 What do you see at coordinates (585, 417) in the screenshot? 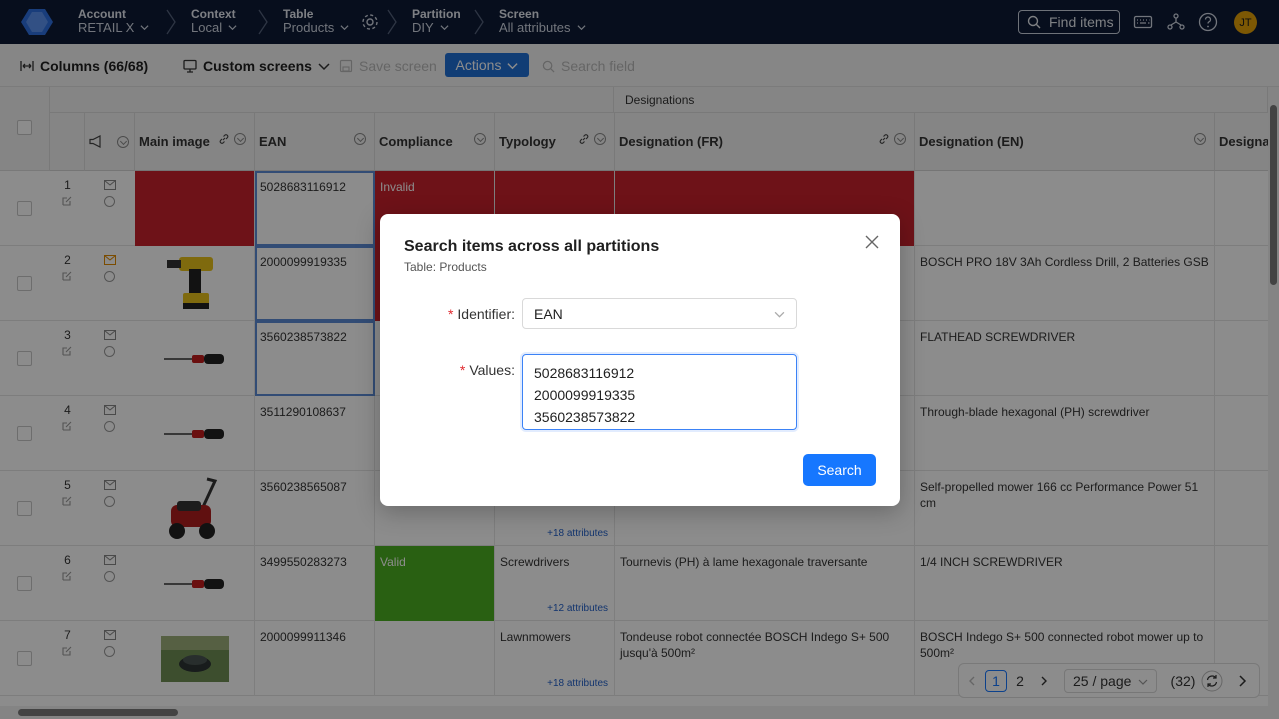
I see `value-line: 3560238573822` at bounding box center [585, 417].